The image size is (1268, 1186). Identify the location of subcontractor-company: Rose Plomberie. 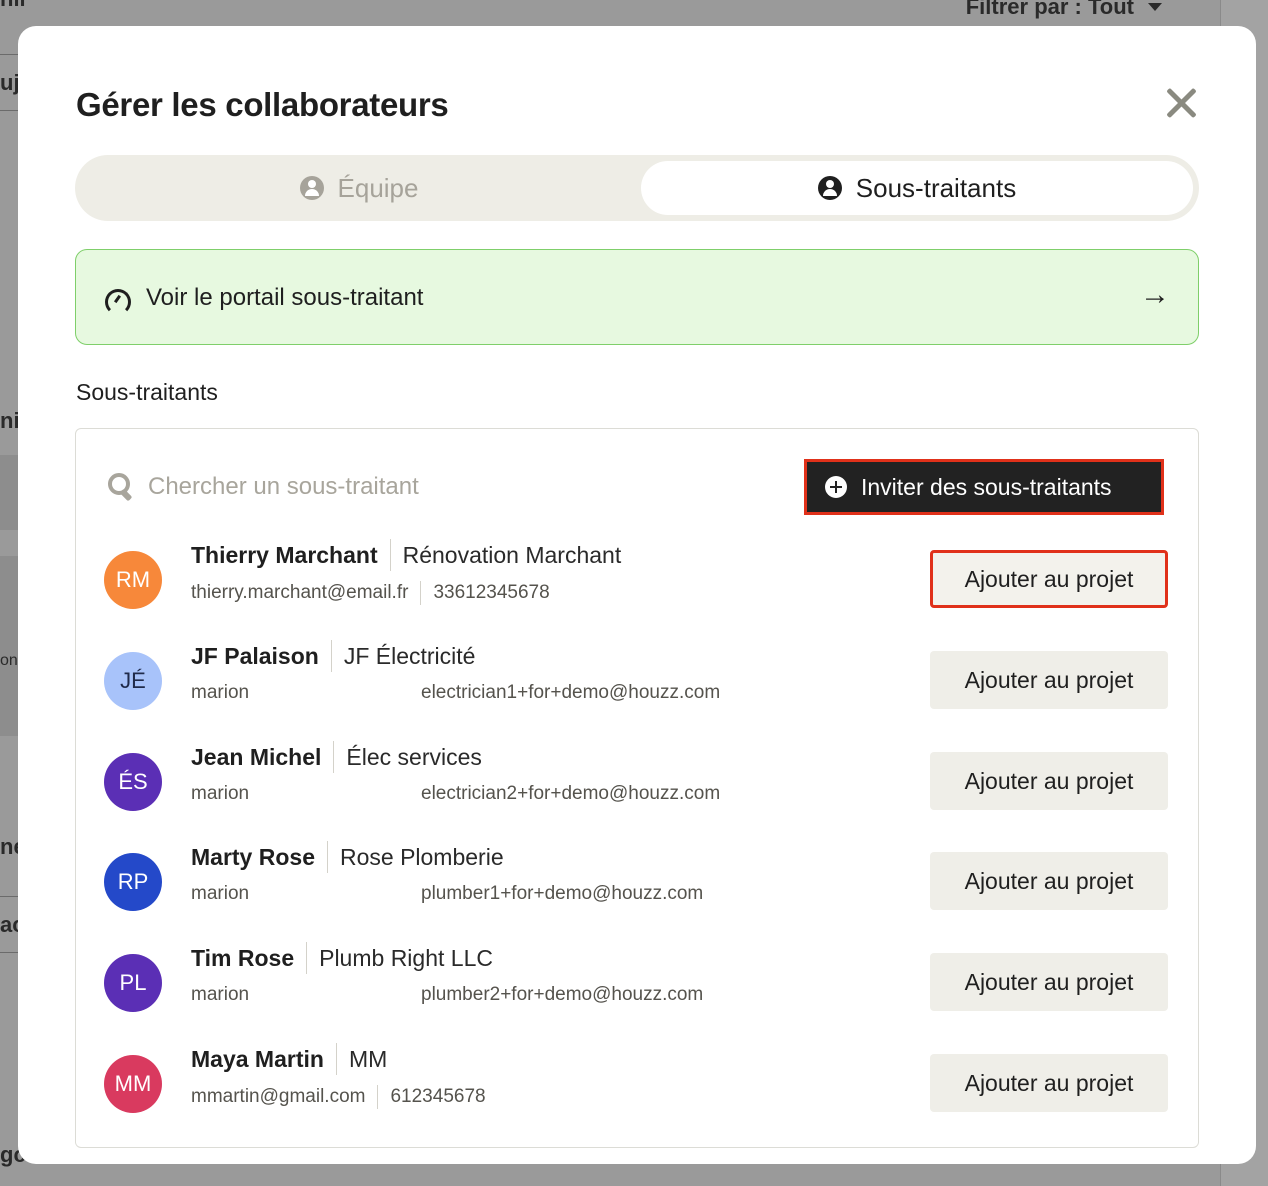
(421, 856).